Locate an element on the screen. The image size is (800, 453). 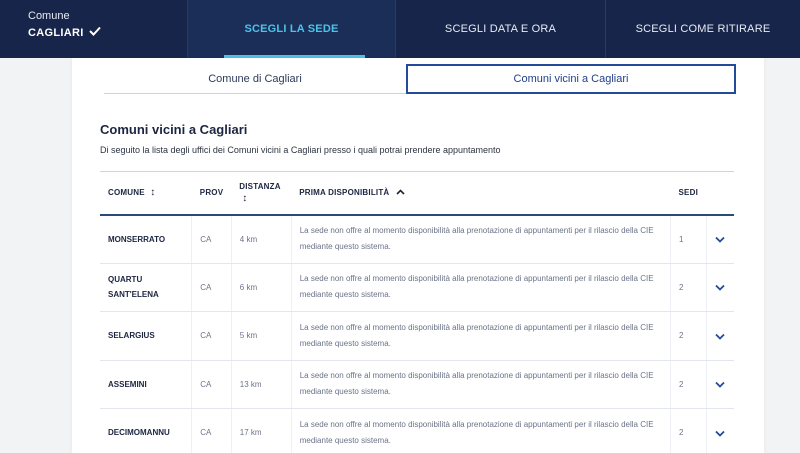
tab-comune-di-cagliari: Comune di Cagliari is located at coordinates (255, 79).